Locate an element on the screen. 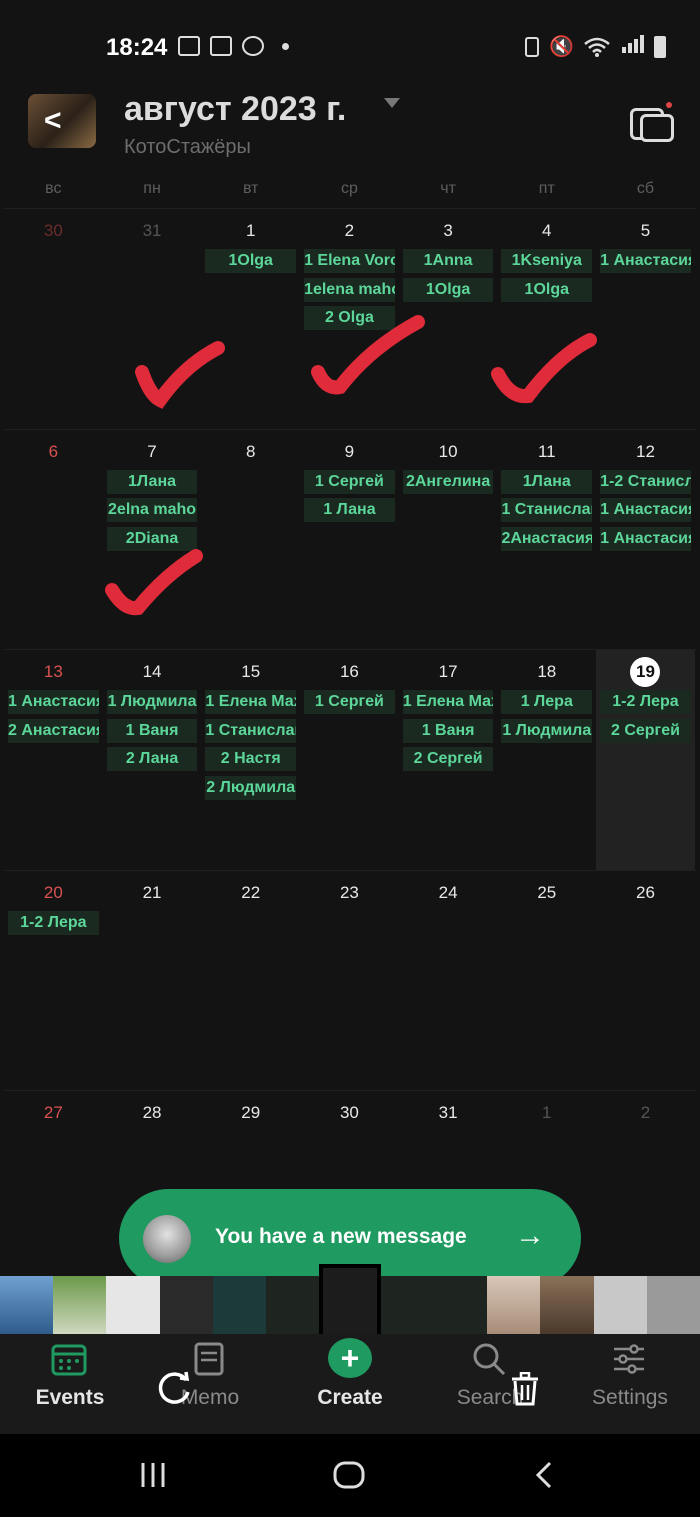 The width and height of the screenshot is (700, 1517). event-chip: 2 Лана is located at coordinates (152, 759).